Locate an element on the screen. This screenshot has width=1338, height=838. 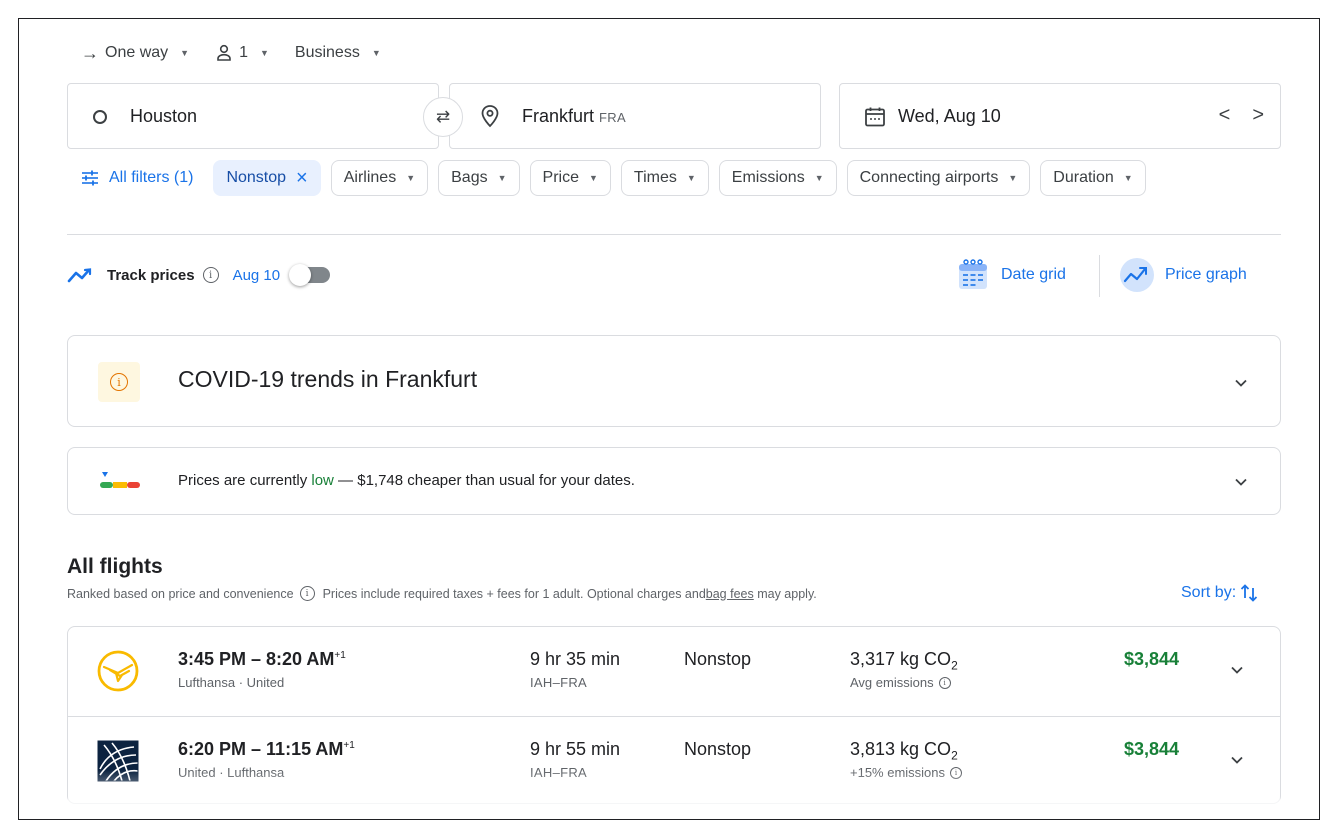
sort-by-label: Sort by: is located at coordinates (1209, 592).